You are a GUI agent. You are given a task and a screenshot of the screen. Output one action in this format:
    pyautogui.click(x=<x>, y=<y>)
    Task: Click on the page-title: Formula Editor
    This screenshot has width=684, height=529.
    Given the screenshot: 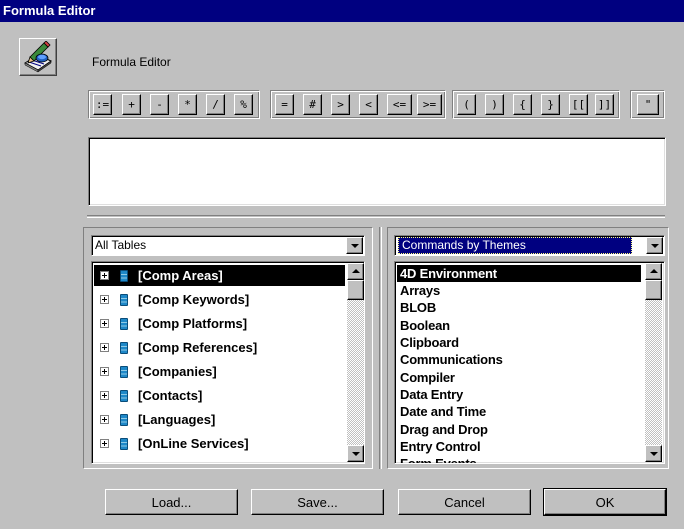 What is the action you would take?
    pyautogui.click(x=131, y=62)
    